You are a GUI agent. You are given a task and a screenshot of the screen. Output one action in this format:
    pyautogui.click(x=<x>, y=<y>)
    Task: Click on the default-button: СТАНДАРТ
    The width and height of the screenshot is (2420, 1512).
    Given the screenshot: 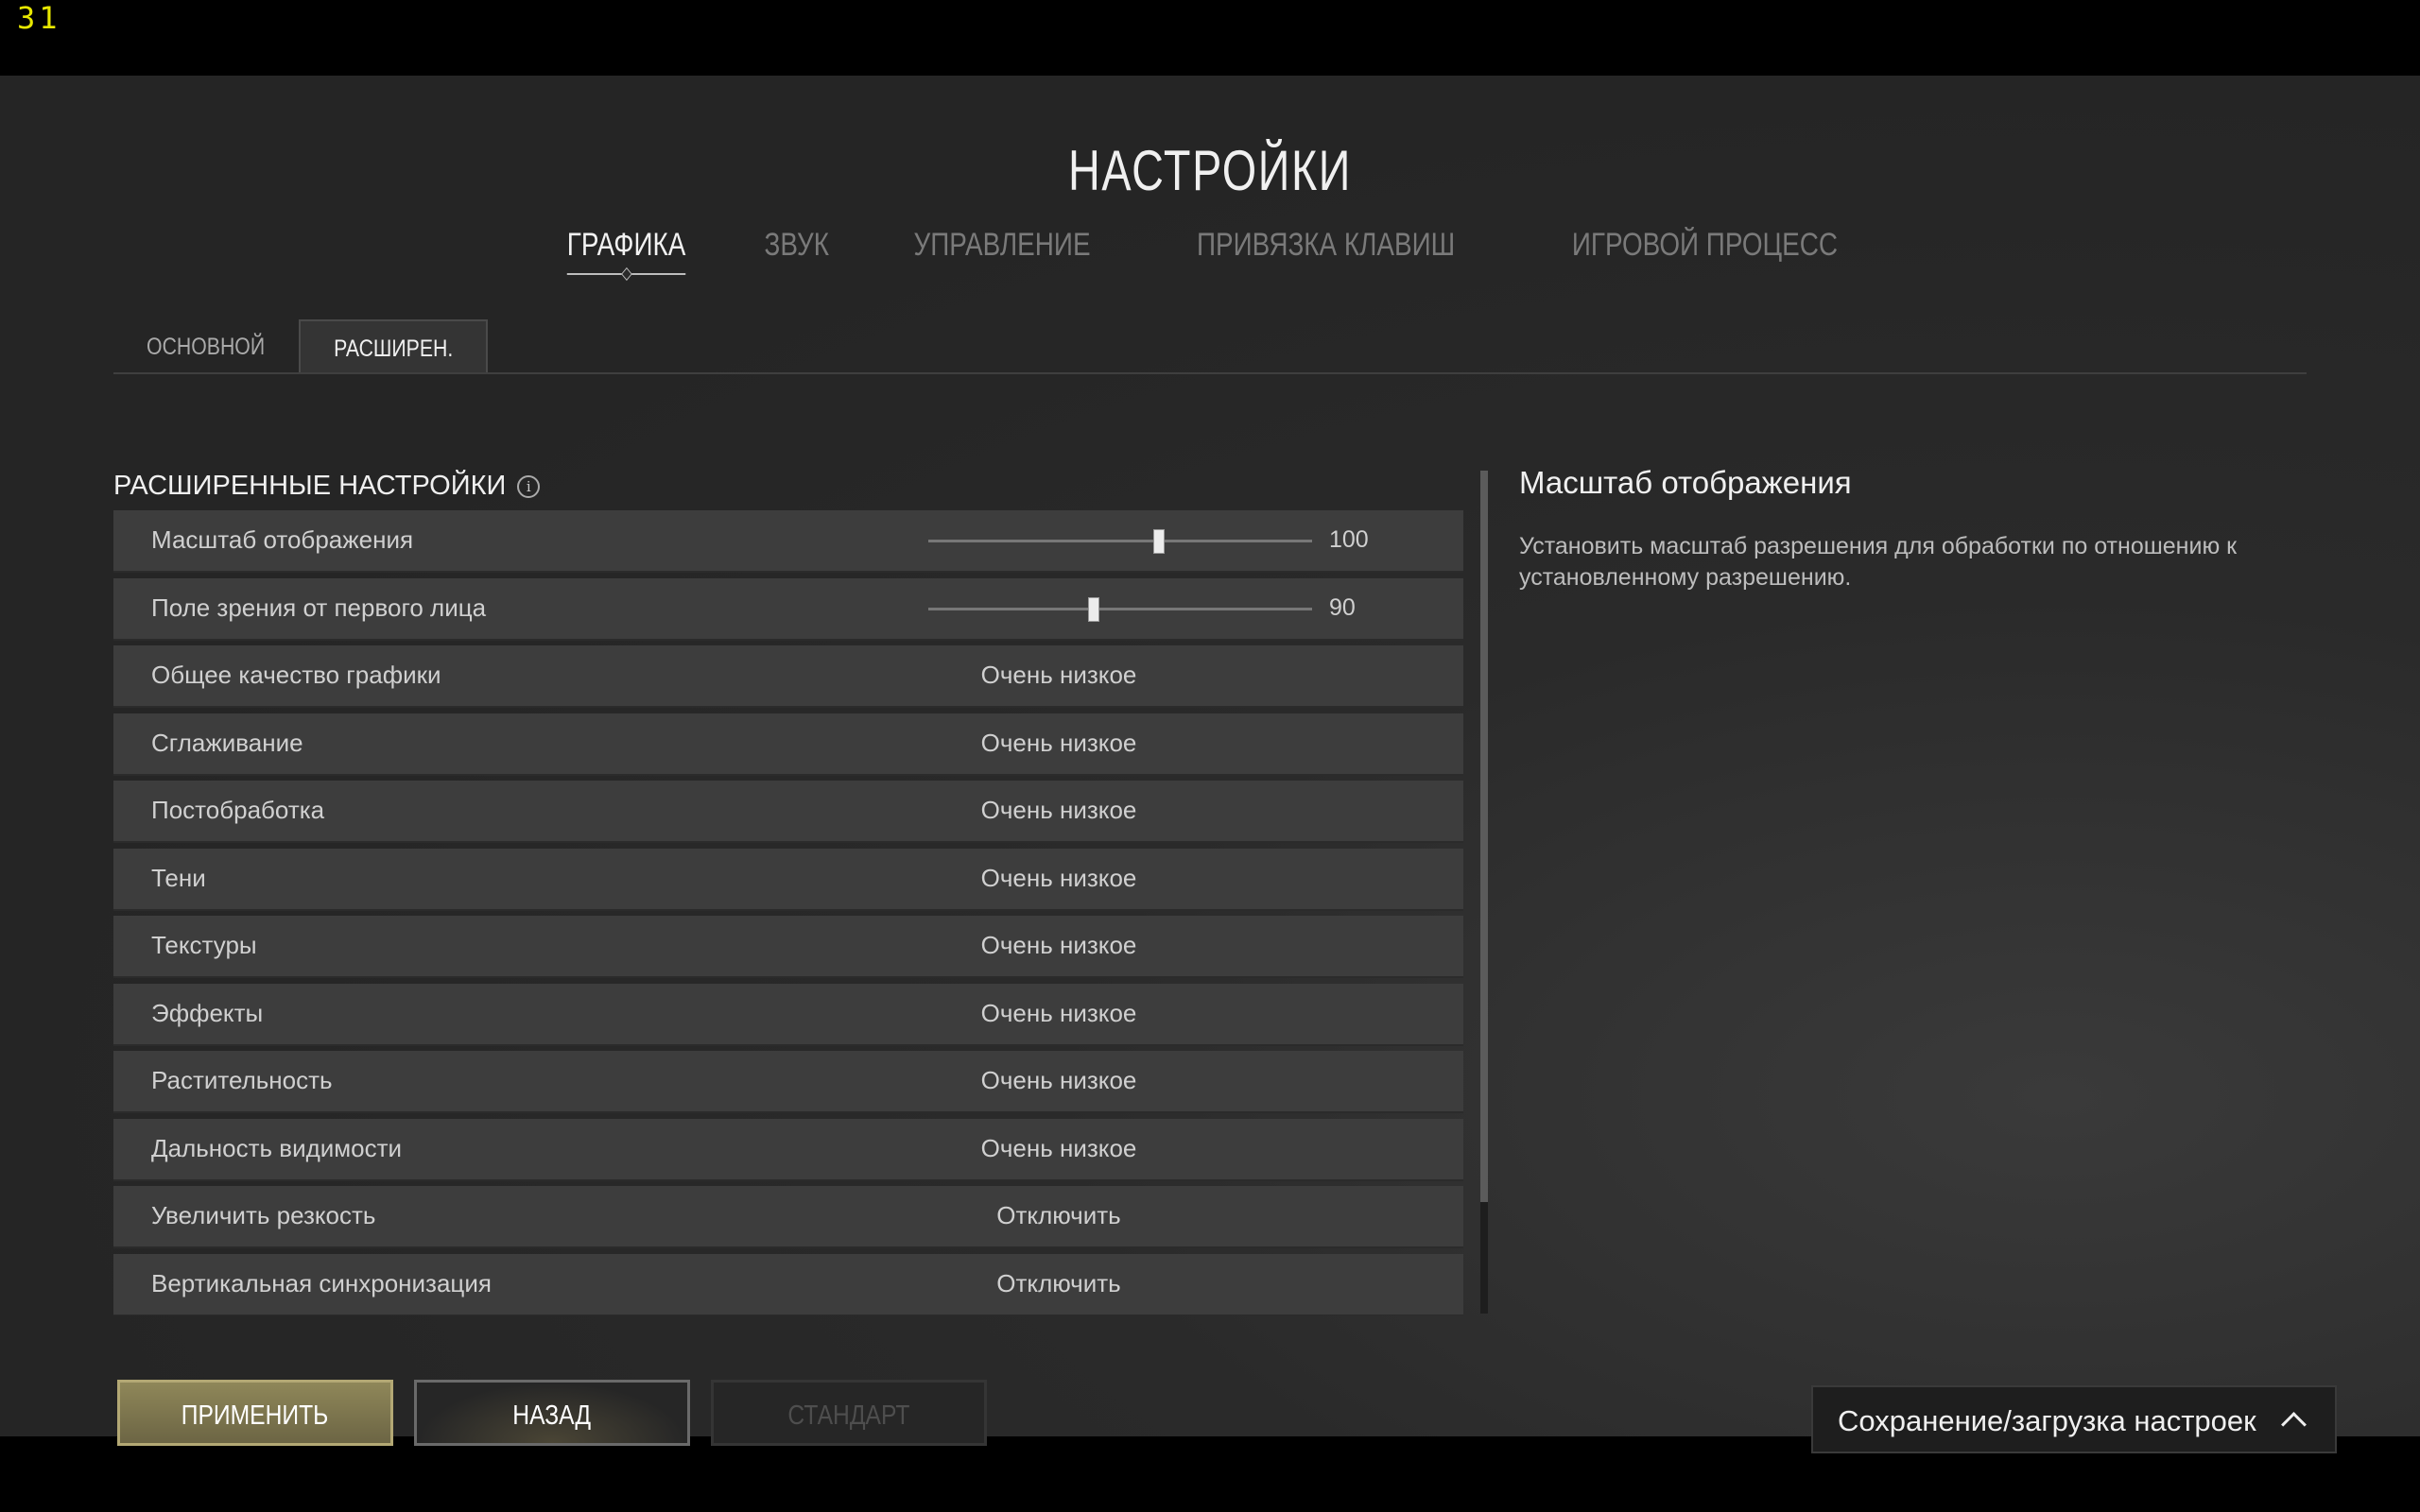 What is the action you would take?
    pyautogui.click(x=849, y=1413)
    